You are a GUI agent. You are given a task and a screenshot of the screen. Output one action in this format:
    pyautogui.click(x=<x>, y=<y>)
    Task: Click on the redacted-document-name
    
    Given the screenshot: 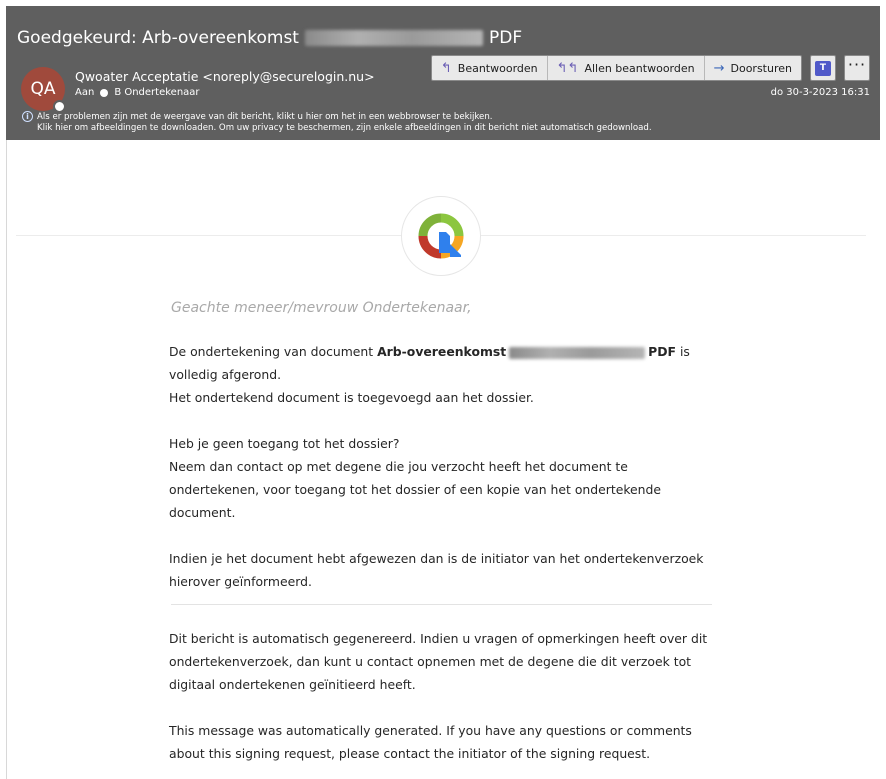 What is the action you would take?
    pyautogui.click(x=577, y=352)
    